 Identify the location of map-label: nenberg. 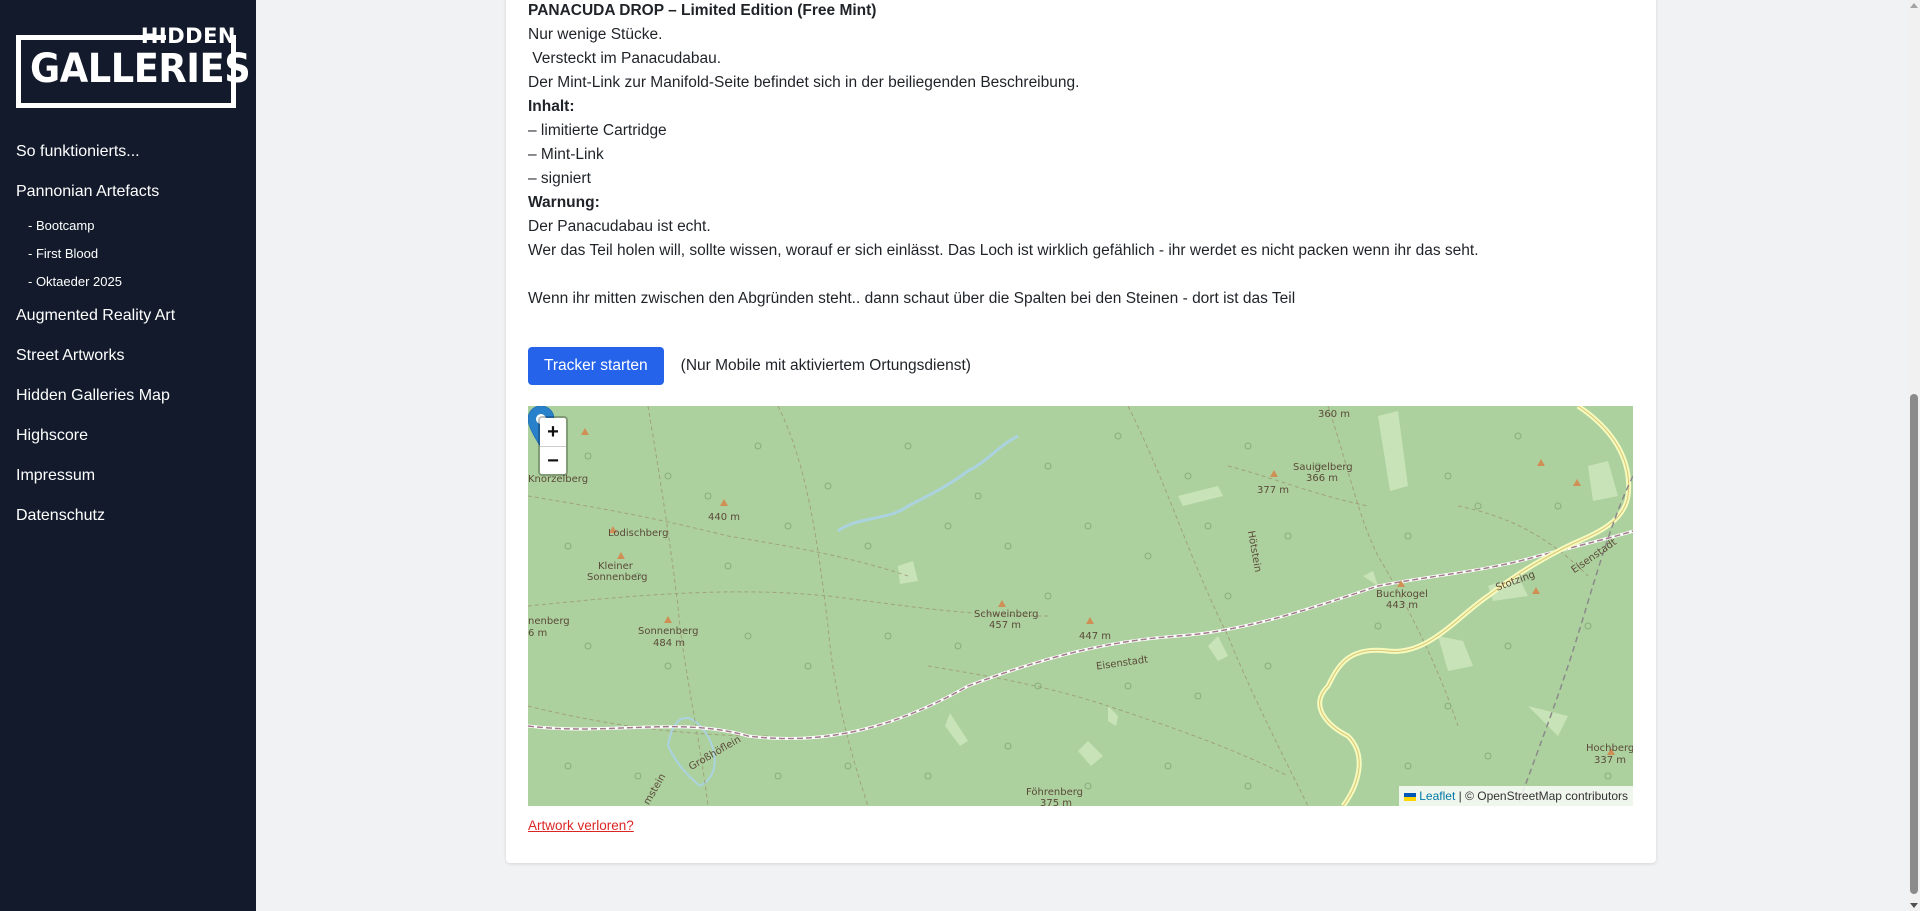
(549, 621).